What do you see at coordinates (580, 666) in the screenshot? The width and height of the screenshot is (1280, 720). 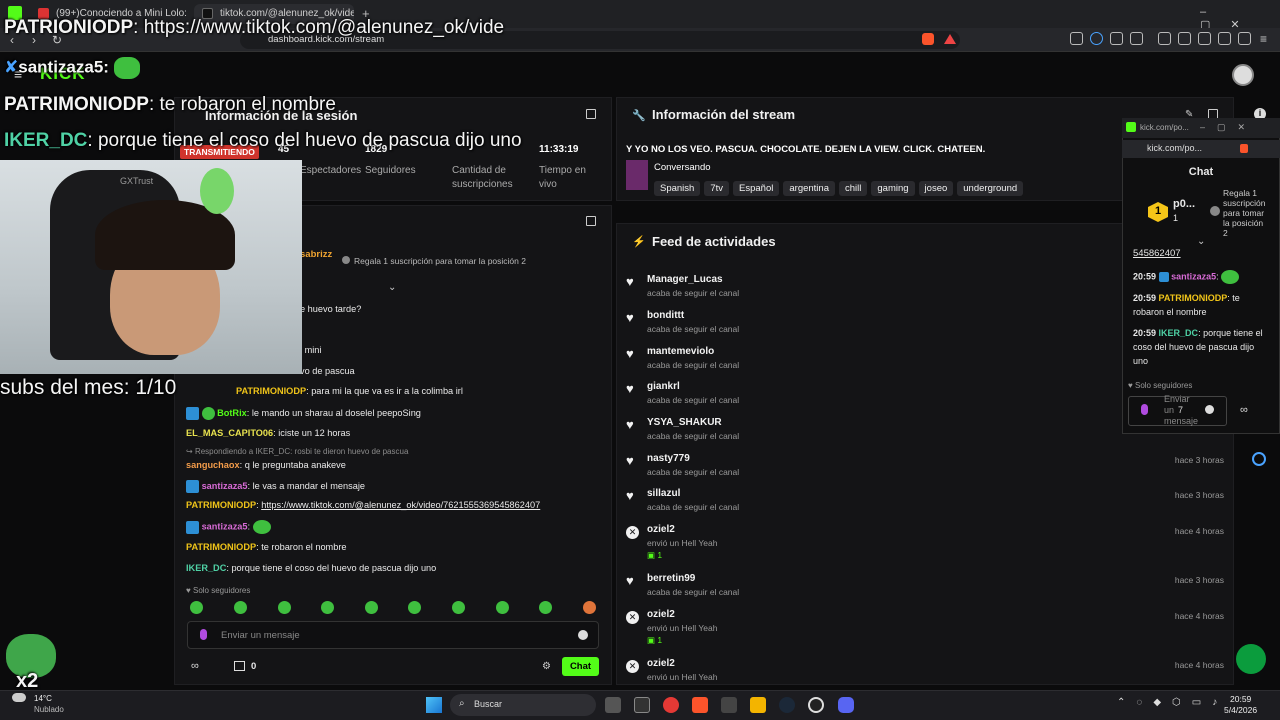 I see `chat-send-button: Chat` at bounding box center [580, 666].